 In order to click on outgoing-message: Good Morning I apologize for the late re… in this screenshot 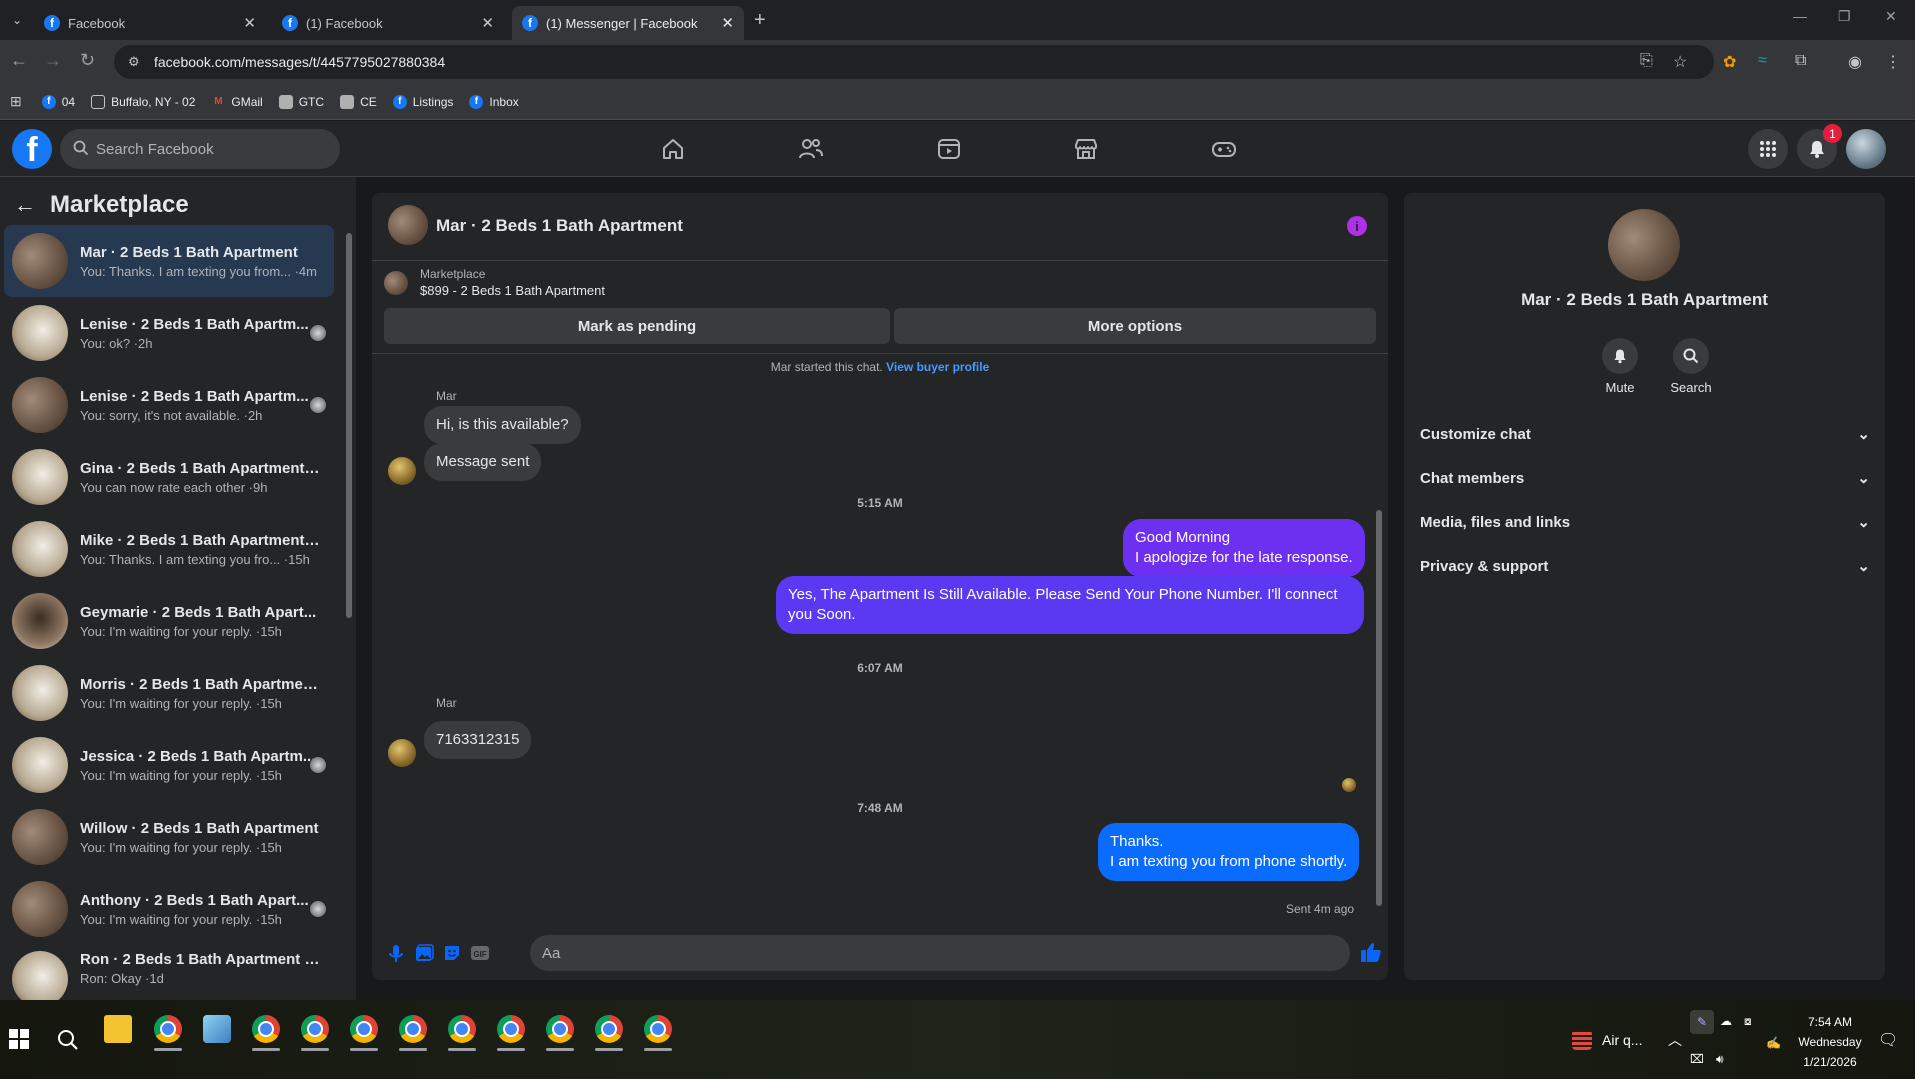, I will do `click(1244, 548)`.